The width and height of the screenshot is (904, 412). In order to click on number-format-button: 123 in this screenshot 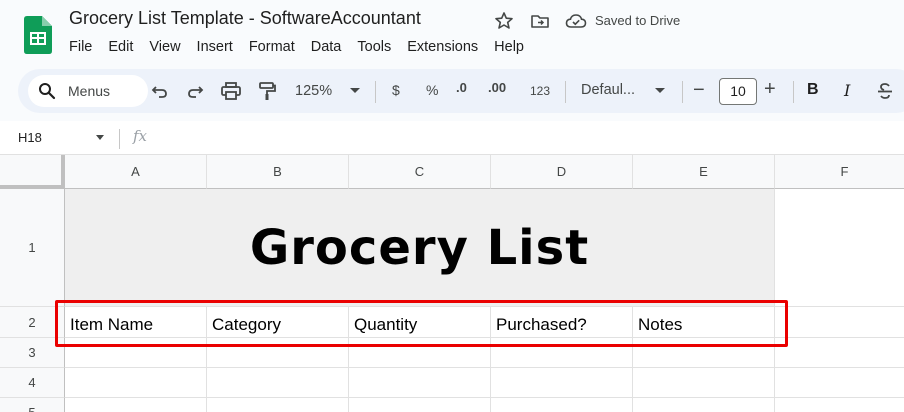, I will do `click(540, 91)`.